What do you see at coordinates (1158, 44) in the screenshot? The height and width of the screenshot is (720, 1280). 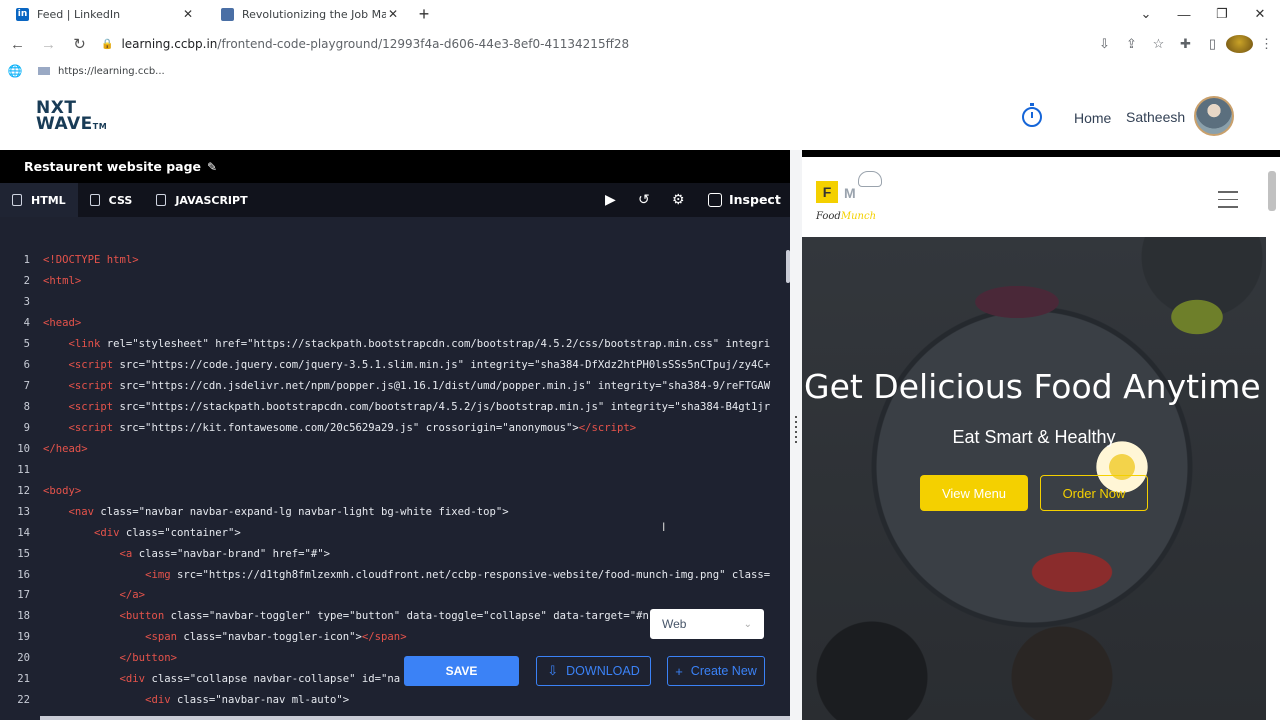 I see `star-icon: ☆` at bounding box center [1158, 44].